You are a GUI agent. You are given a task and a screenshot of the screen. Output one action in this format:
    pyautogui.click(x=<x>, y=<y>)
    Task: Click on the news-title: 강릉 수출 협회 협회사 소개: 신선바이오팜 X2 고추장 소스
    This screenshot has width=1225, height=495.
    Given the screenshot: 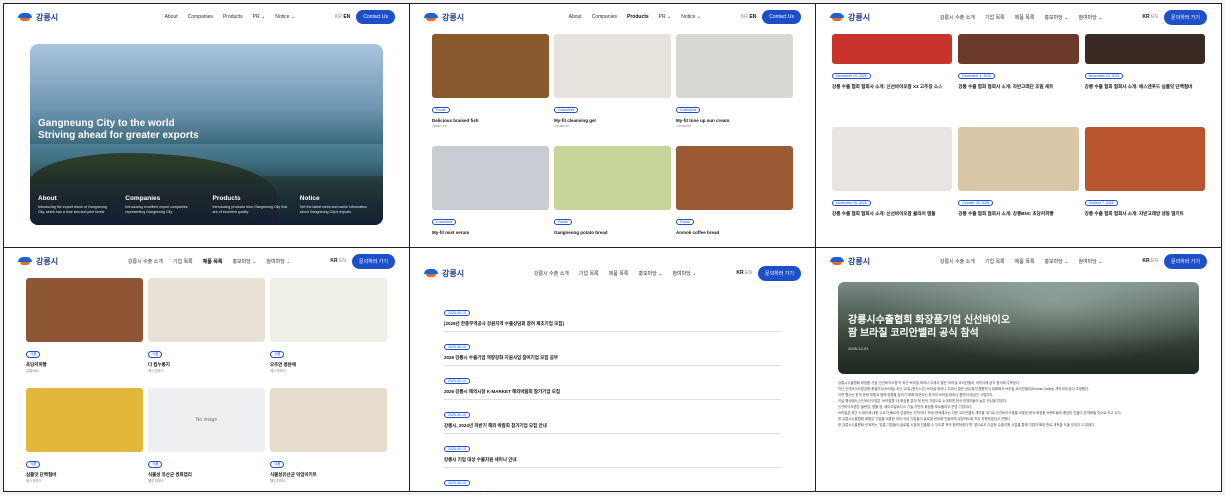 What is the action you would take?
    pyautogui.click(x=892, y=87)
    